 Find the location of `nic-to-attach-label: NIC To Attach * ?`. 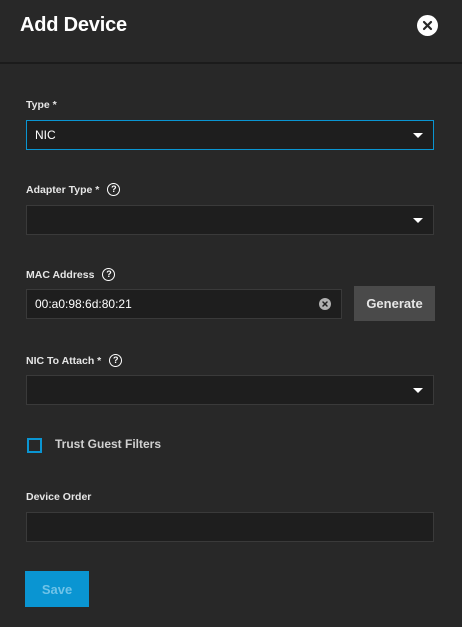

nic-to-attach-label: NIC To Attach * ? is located at coordinates (74, 360).